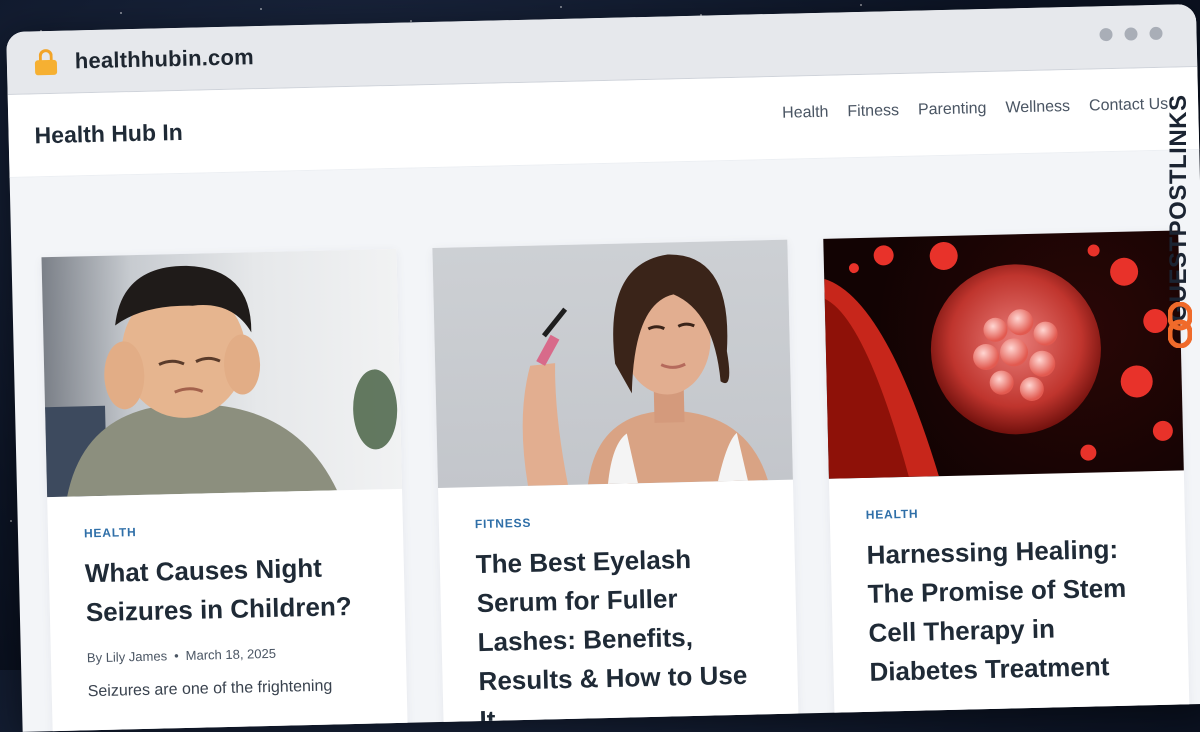 The image size is (1200, 732). Describe the element at coordinates (46, 62) in the screenshot. I see `lock-icon` at that location.